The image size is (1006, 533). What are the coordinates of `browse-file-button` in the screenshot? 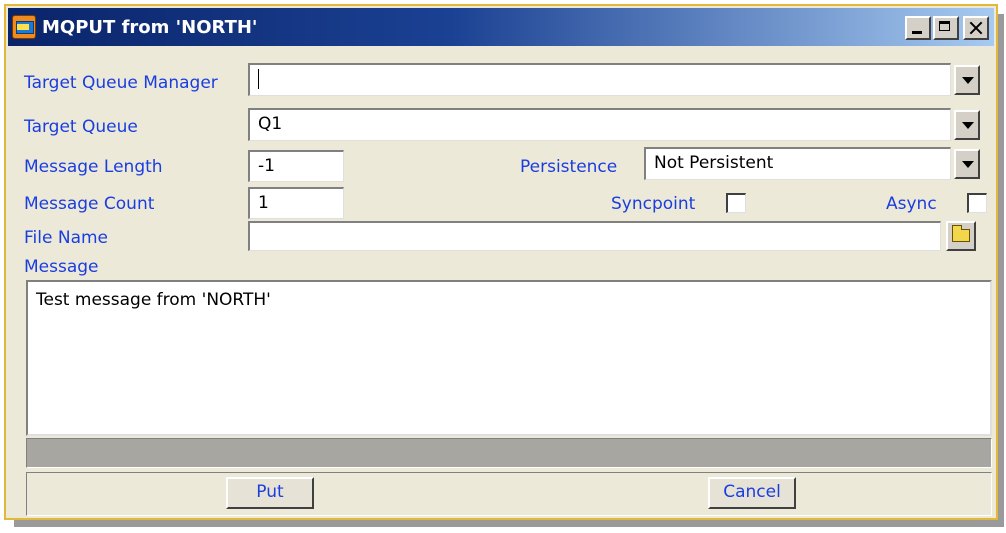 It's located at (961, 236).